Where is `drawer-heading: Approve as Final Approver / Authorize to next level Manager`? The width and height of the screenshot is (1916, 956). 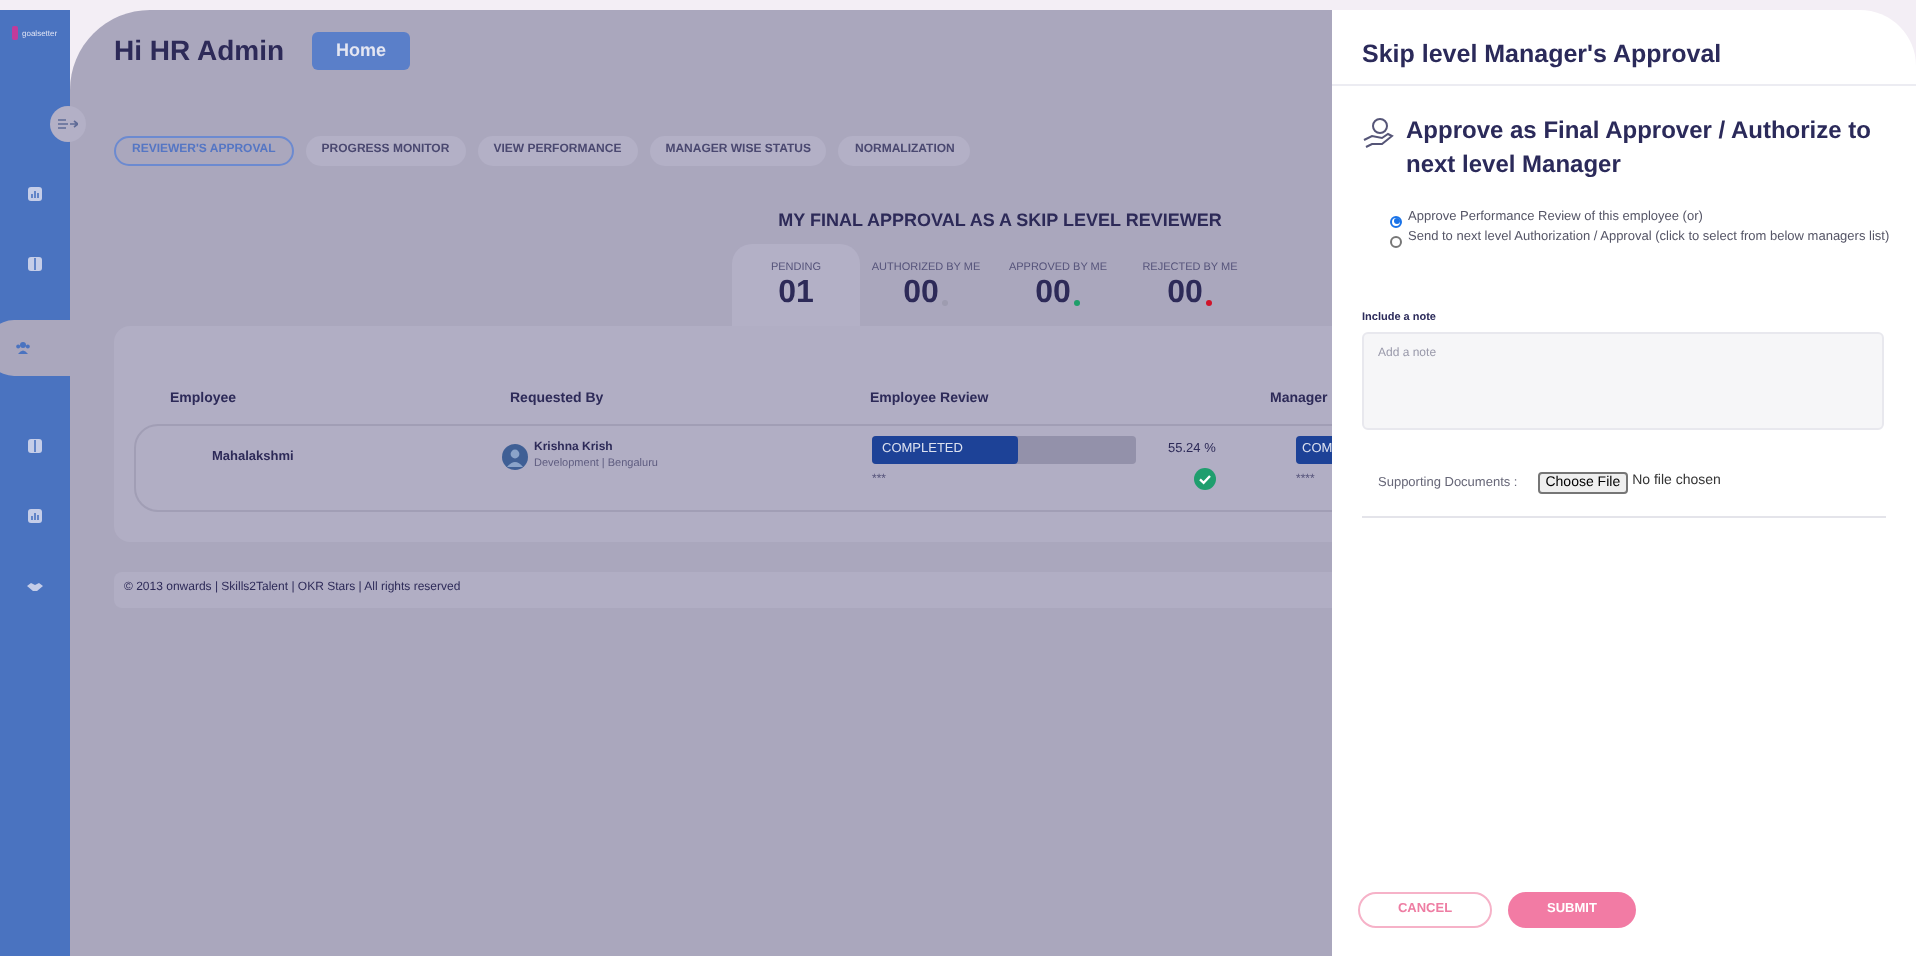
drawer-heading: Approve as Final Approver / Authorize to next level Manager is located at coordinates (1639, 147).